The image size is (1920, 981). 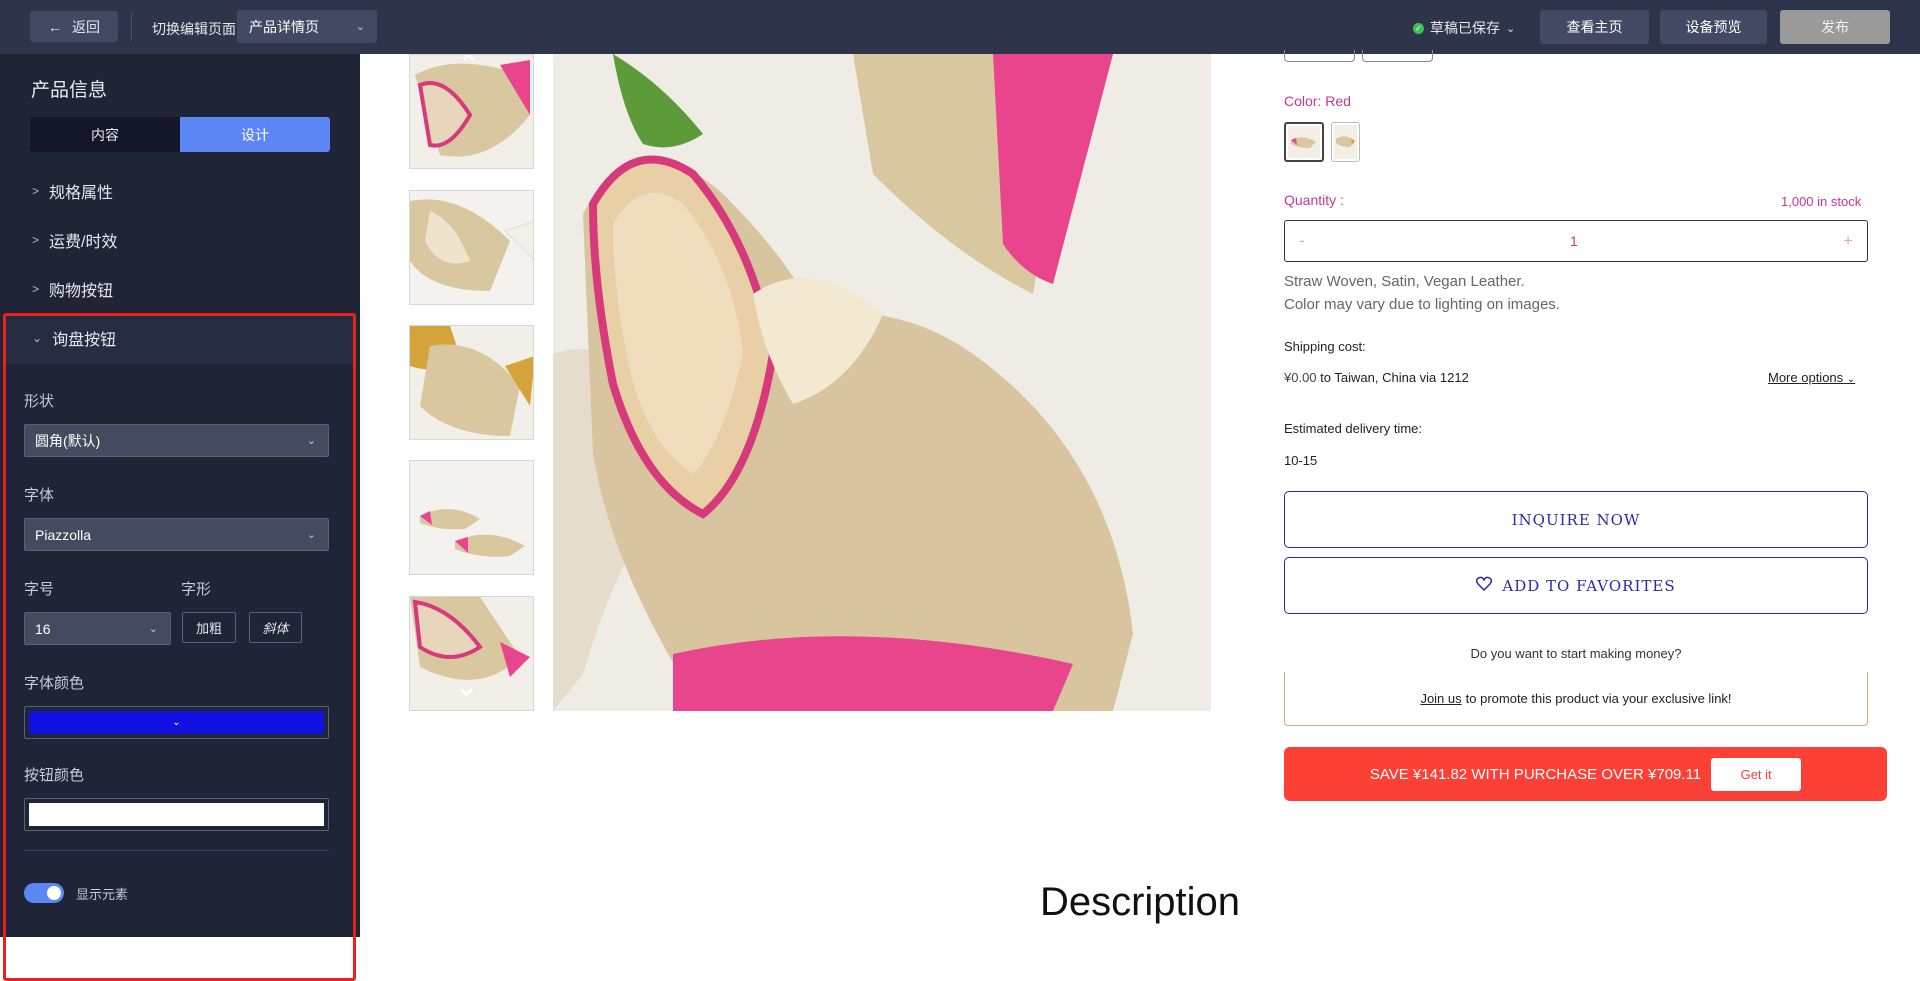 I want to click on heart-icon, so click(x=1484, y=585).